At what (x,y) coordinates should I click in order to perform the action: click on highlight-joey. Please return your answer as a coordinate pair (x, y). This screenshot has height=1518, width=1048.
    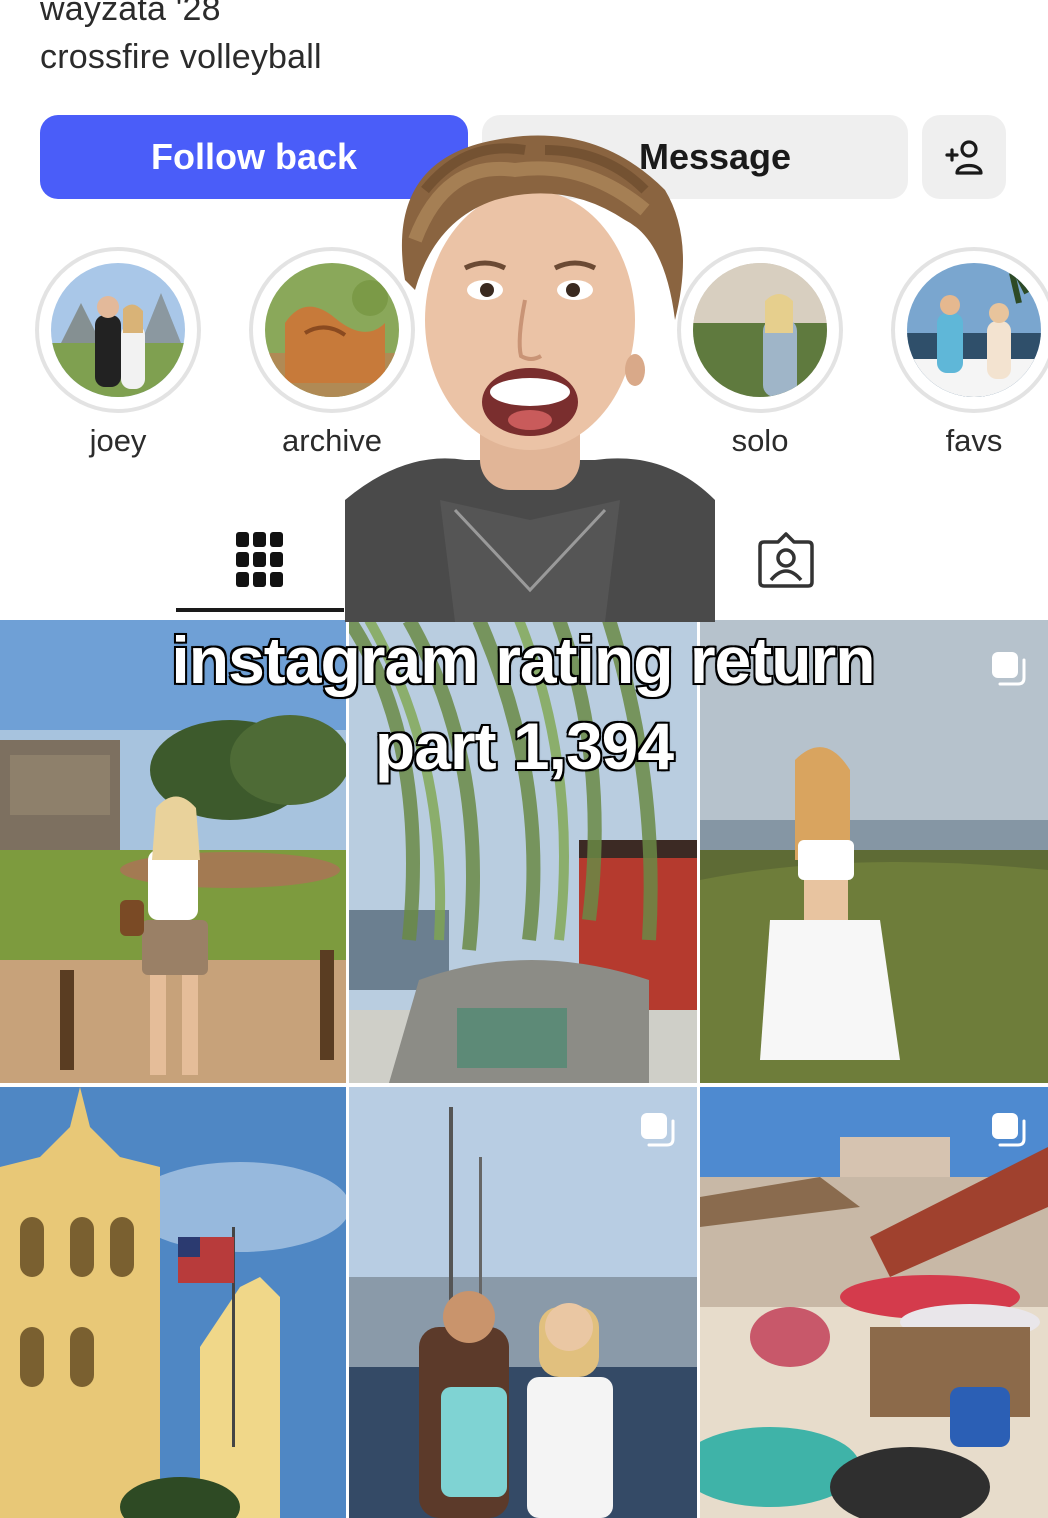
    Looking at the image, I should click on (118, 330).